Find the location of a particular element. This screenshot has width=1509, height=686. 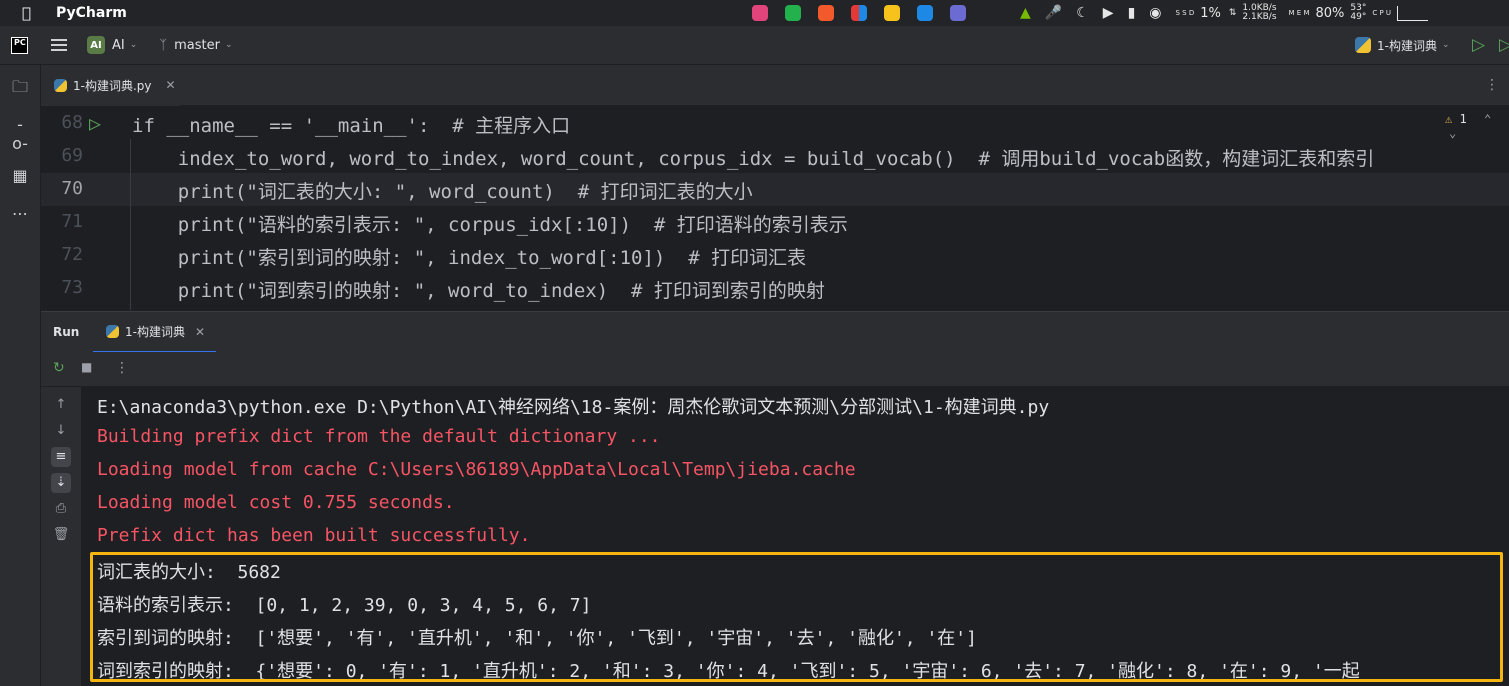

branch-name: master is located at coordinates (197, 45).